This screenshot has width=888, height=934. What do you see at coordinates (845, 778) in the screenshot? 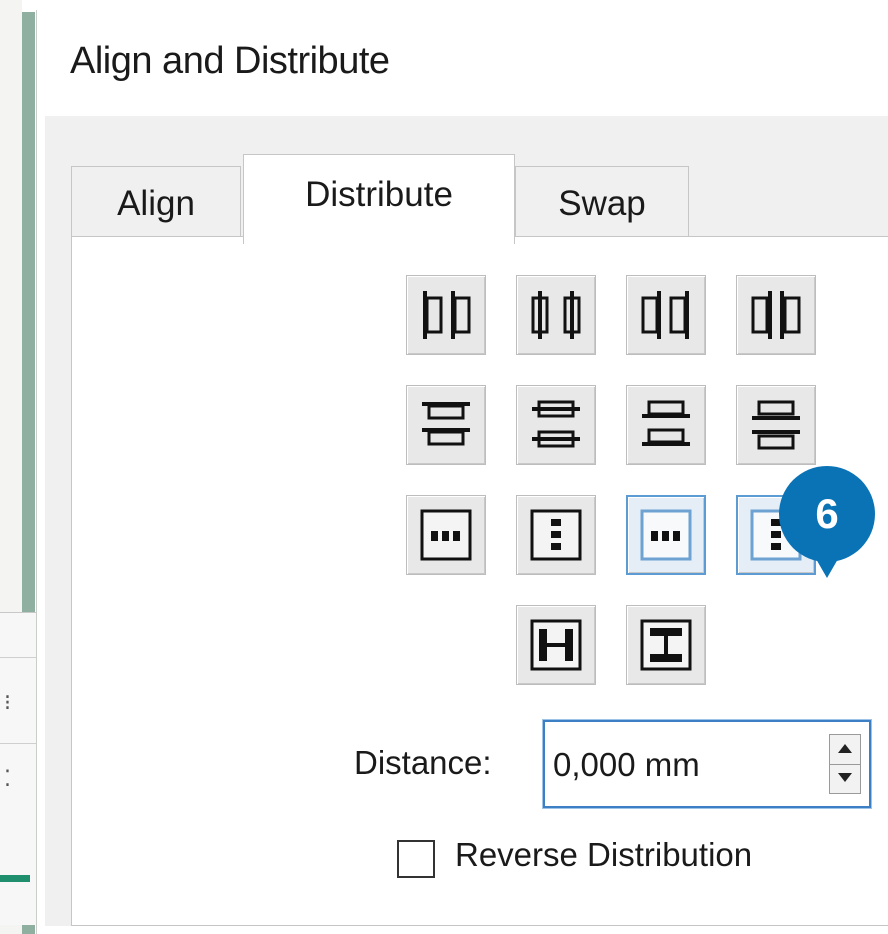
I see `spin-down-arrow-icon` at bounding box center [845, 778].